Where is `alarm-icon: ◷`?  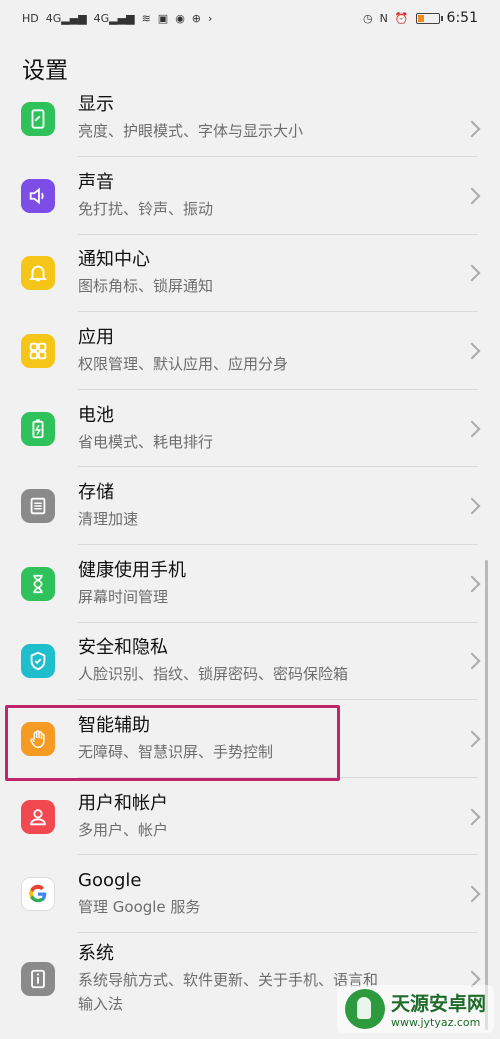 alarm-icon: ◷ is located at coordinates (368, 18).